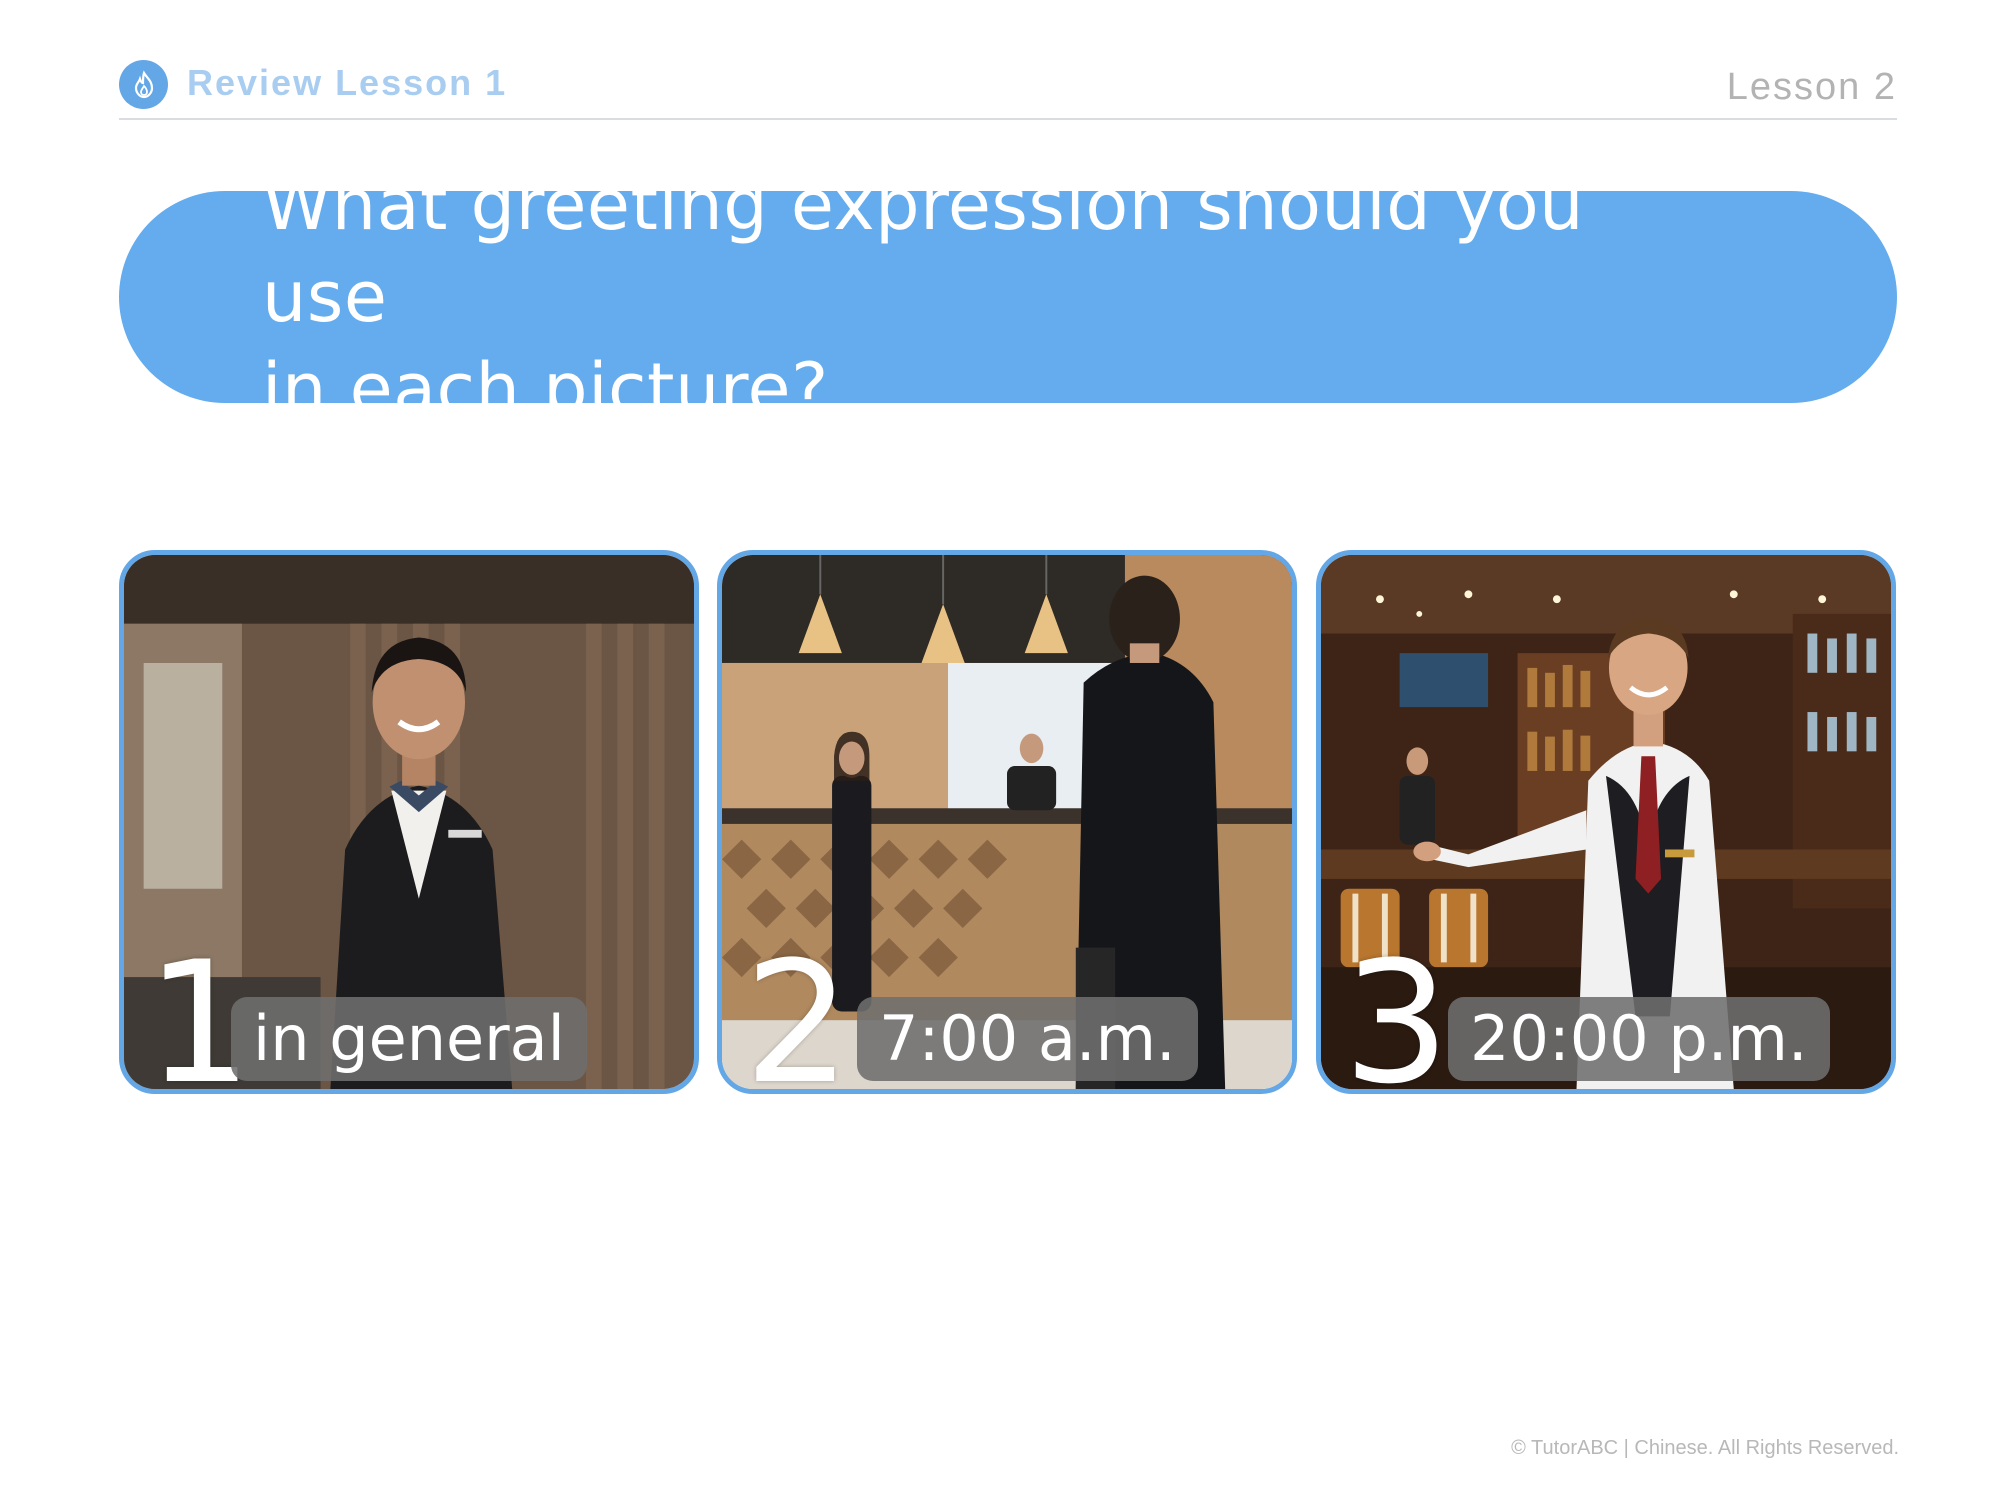 This screenshot has width=2005, height=1504. I want to click on lesson-label: Lesson 2, so click(1811, 87).